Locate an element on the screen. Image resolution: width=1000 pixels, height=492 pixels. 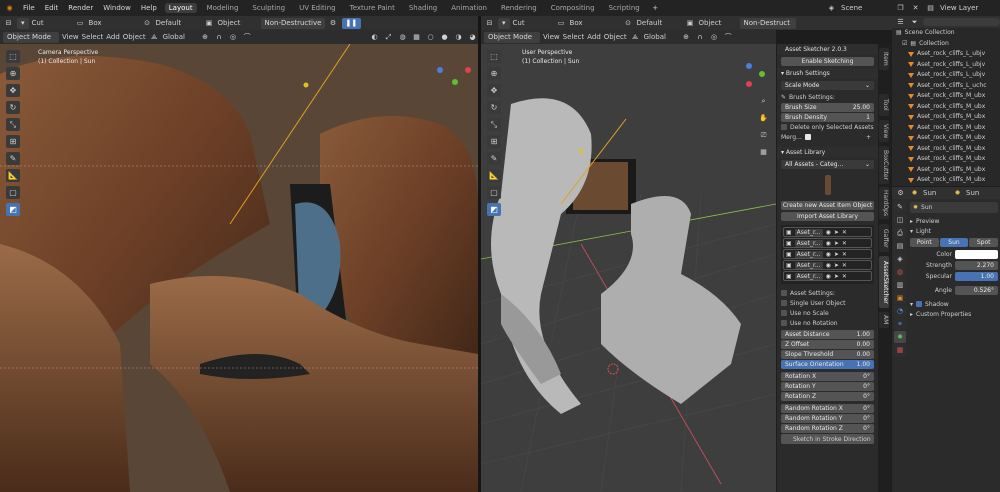
color-swatch is located at coordinates (976, 254).